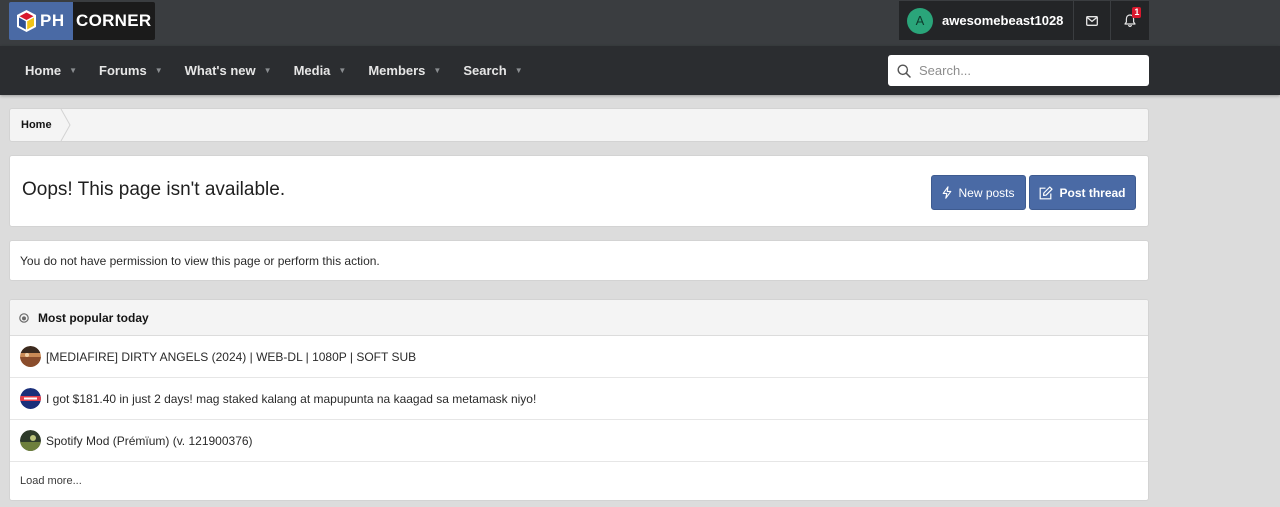  Describe the element at coordinates (123, 70) in the screenshot. I see `nav-label: Forums` at that location.